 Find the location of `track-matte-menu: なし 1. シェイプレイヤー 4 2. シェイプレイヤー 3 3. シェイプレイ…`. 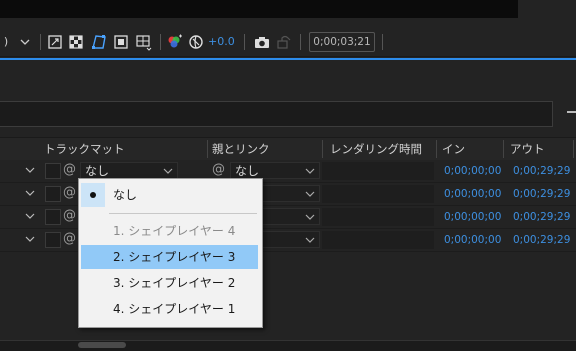

track-matte-menu: なし 1. シェイプレイヤー 4 2. シェイプレイヤー 3 3. シェイプレイ… is located at coordinates (170, 253).